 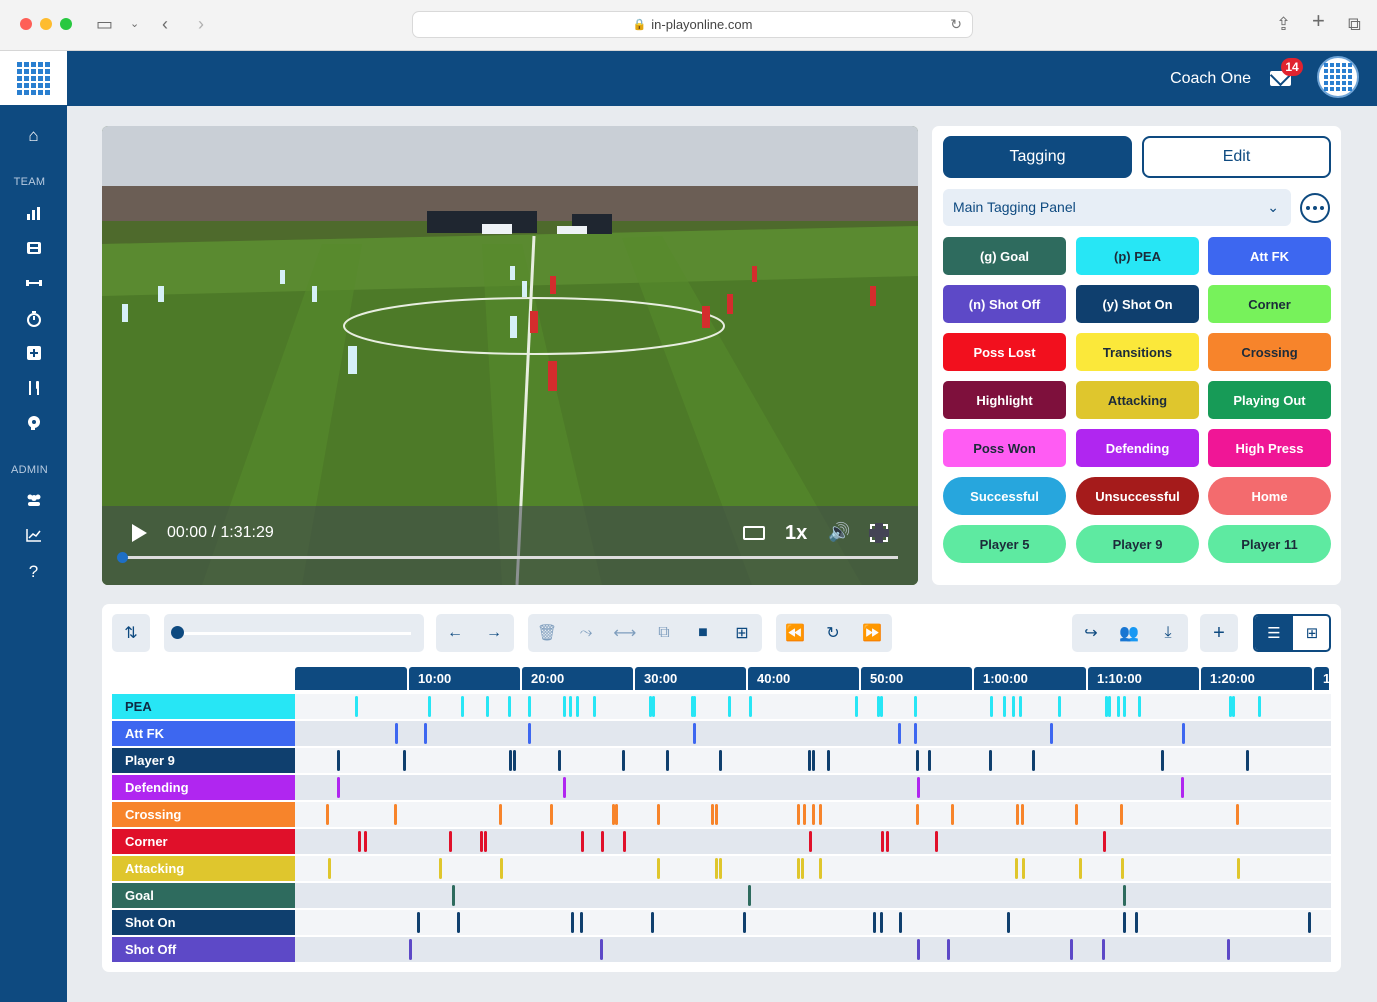 What do you see at coordinates (134, 24) in the screenshot?
I see `chevron-down-icon: ⌄` at bounding box center [134, 24].